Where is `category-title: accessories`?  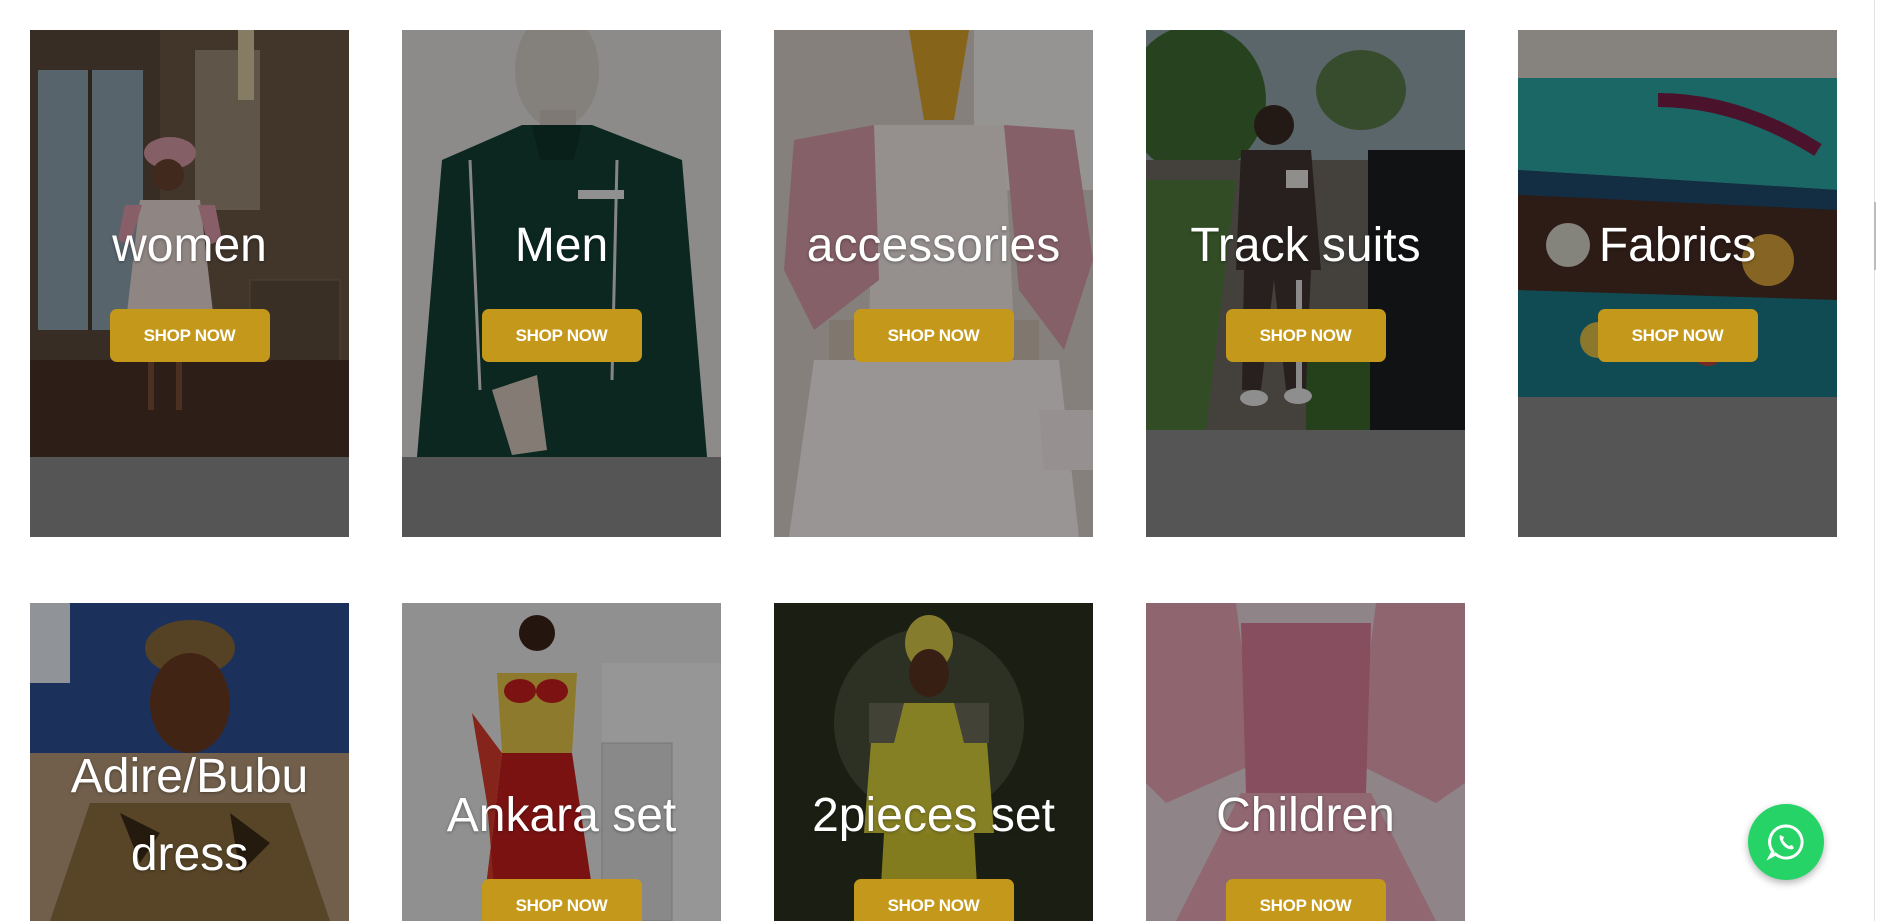
category-title: accessories is located at coordinates (933, 245).